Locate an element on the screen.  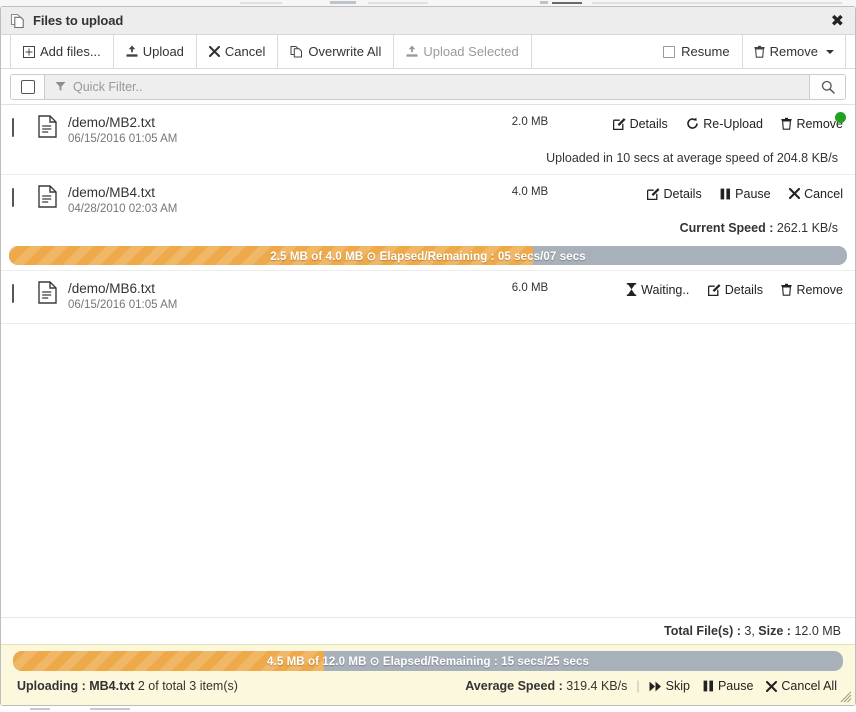
magnifier-icon is located at coordinates (828, 87).